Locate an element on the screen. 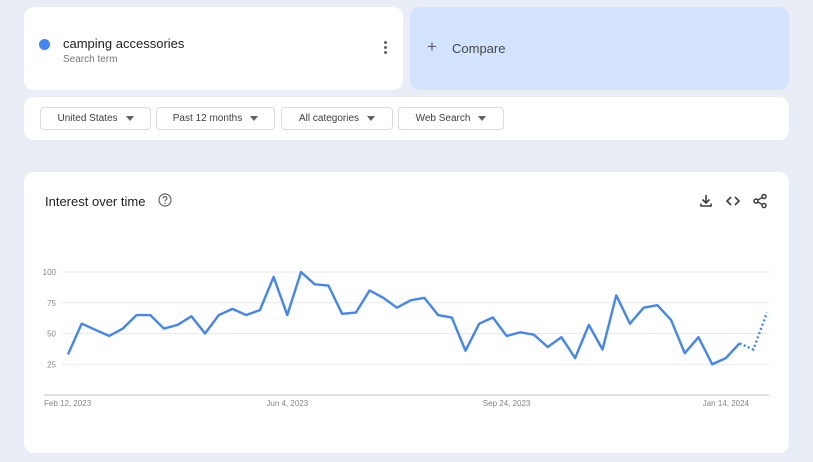  filter-time-dropdown: Past 12 months is located at coordinates (215, 118).